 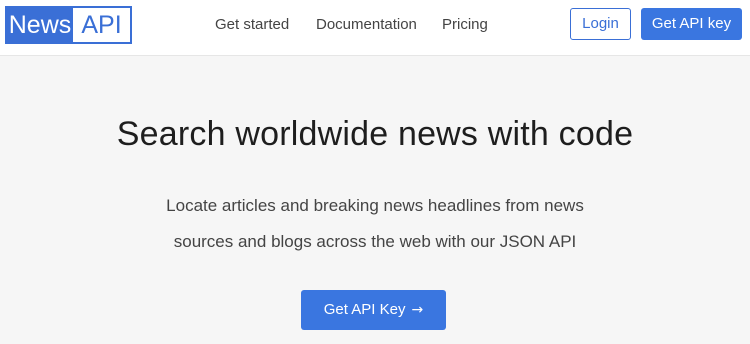 I want to click on get-api-key-cta-button: Get API Key →, so click(x=373, y=310).